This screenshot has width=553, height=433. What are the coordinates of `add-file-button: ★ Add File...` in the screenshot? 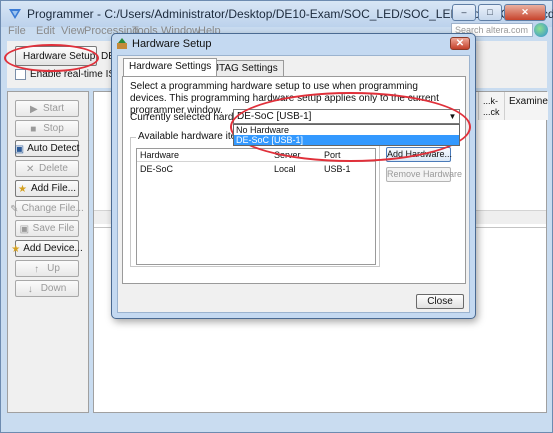 It's located at (47, 188).